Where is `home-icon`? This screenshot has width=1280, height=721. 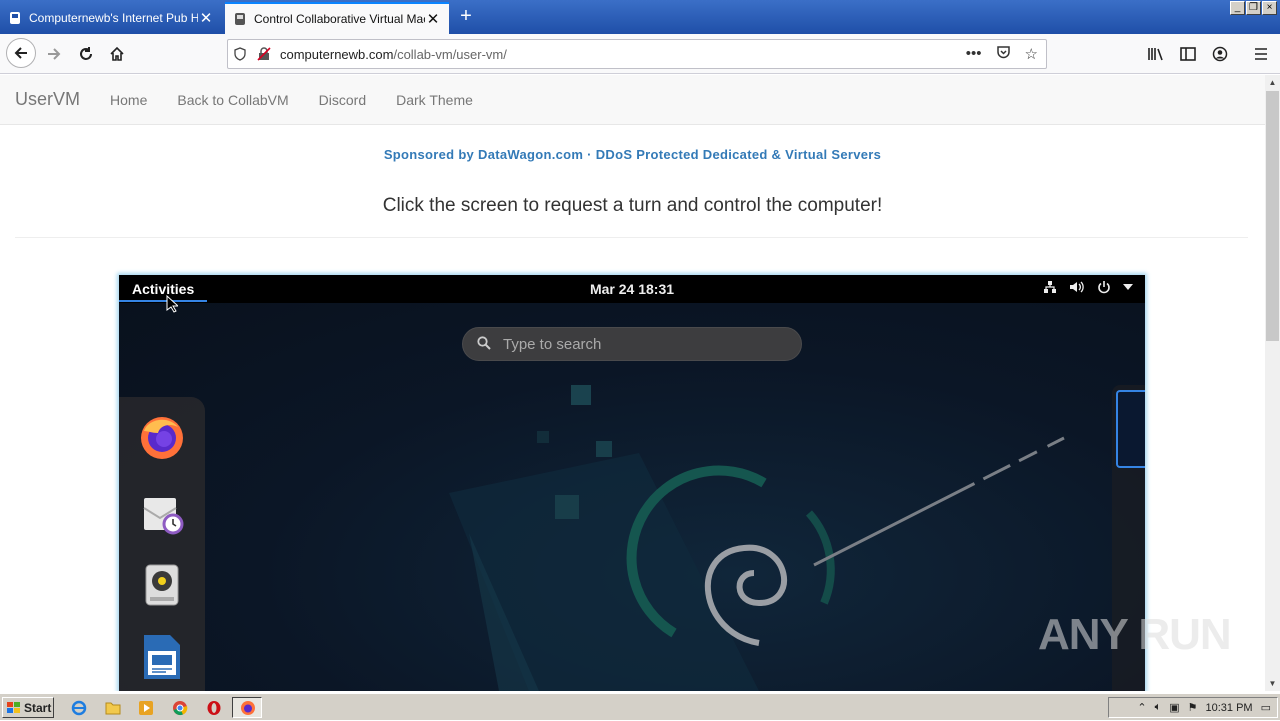 home-icon is located at coordinates (117, 53).